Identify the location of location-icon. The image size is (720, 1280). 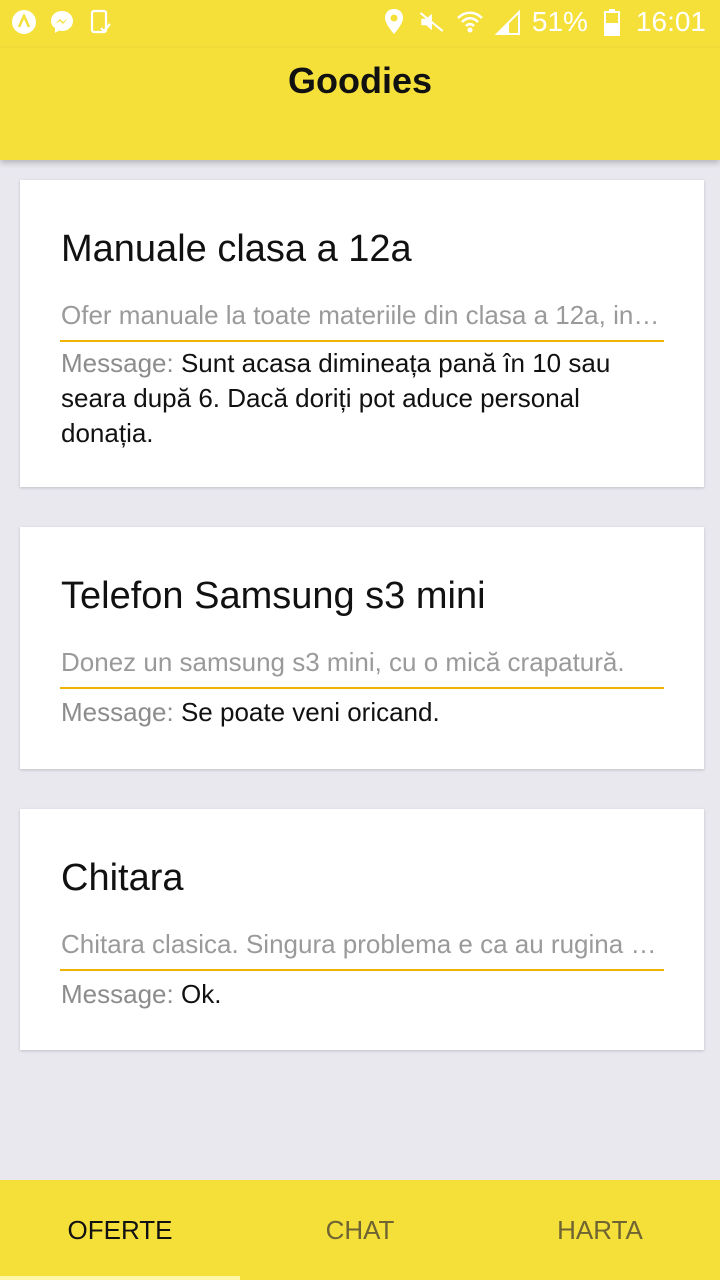
(394, 22).